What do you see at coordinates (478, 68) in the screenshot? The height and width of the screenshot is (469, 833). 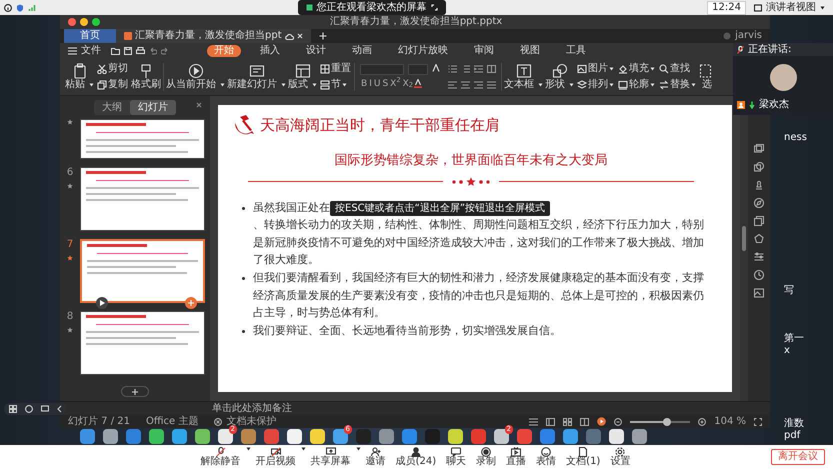 I see `indent-icon` at bounding box center [478, 68].